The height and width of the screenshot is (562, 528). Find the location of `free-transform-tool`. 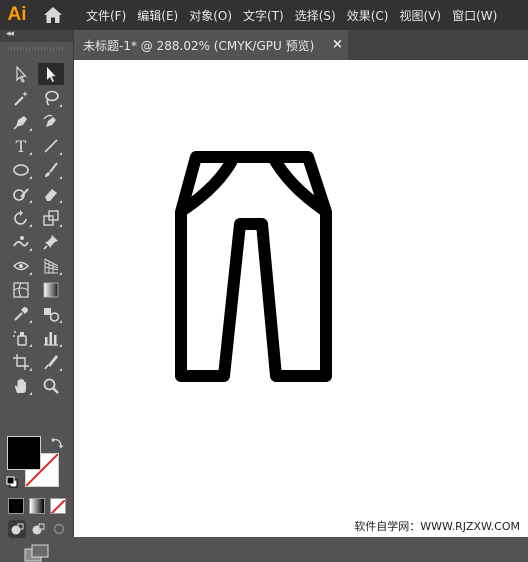

free-transform-tool is located at coordinates (21, 266).